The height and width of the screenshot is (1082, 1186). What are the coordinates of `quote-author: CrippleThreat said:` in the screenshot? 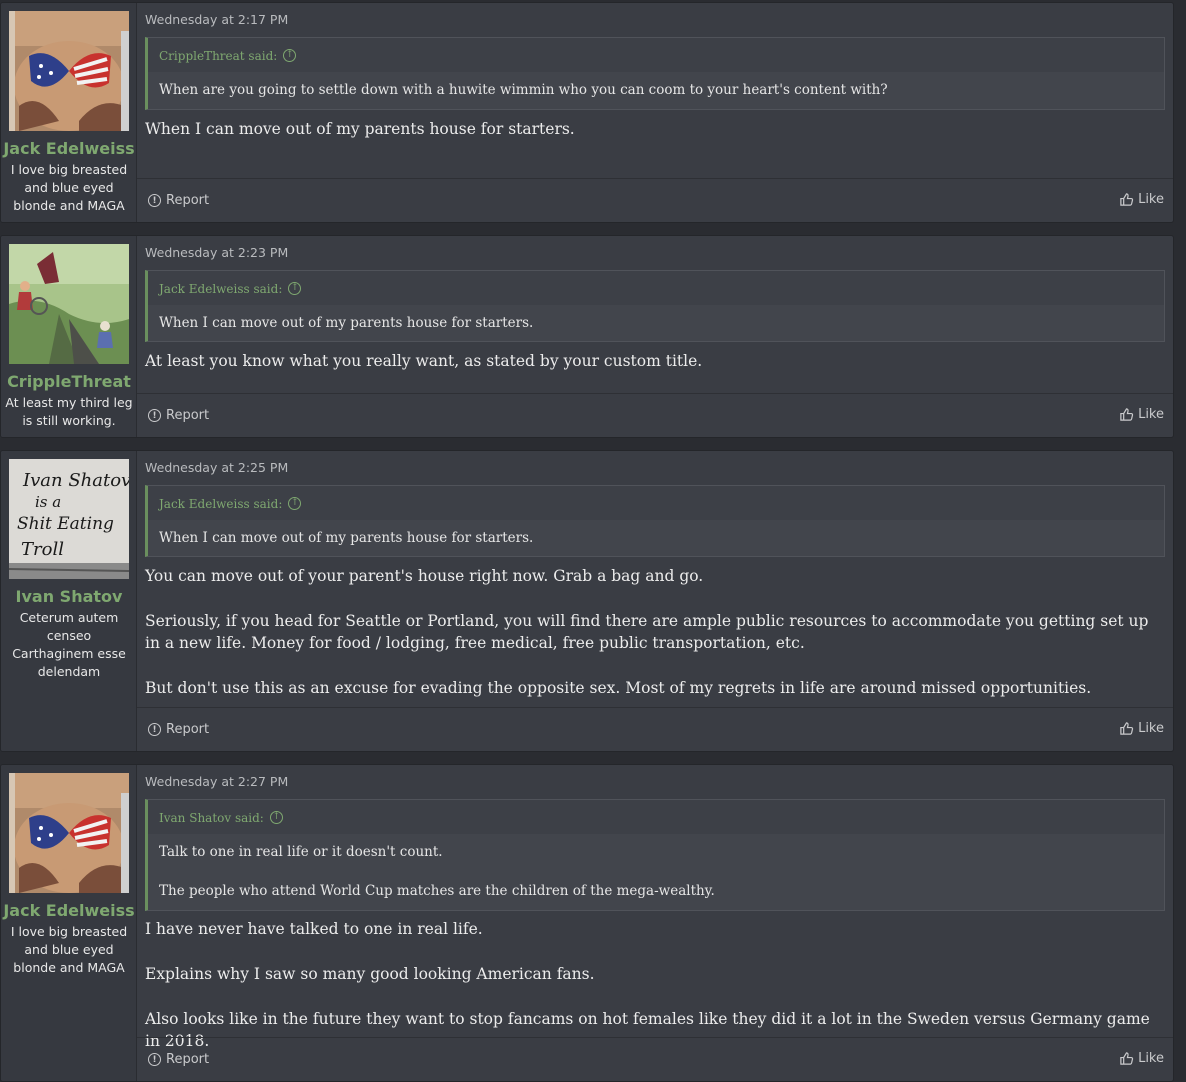 It's located at (218, 56).